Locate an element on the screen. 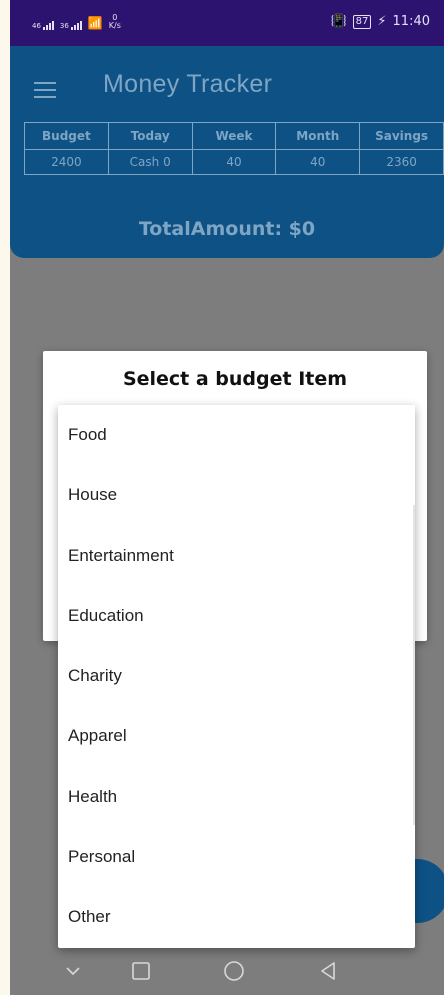  value-month: 40 is located at coordinates (318, 162).